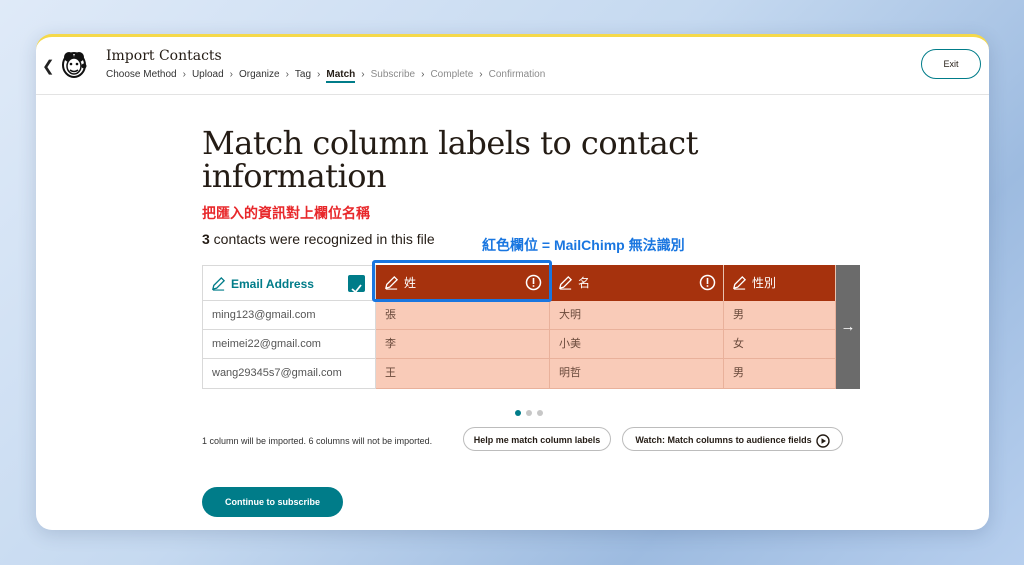  Describe the element at coordinates (393, 74) in the screenshot. I see `breadcrumb-subscribe: Subscribe` at that location.